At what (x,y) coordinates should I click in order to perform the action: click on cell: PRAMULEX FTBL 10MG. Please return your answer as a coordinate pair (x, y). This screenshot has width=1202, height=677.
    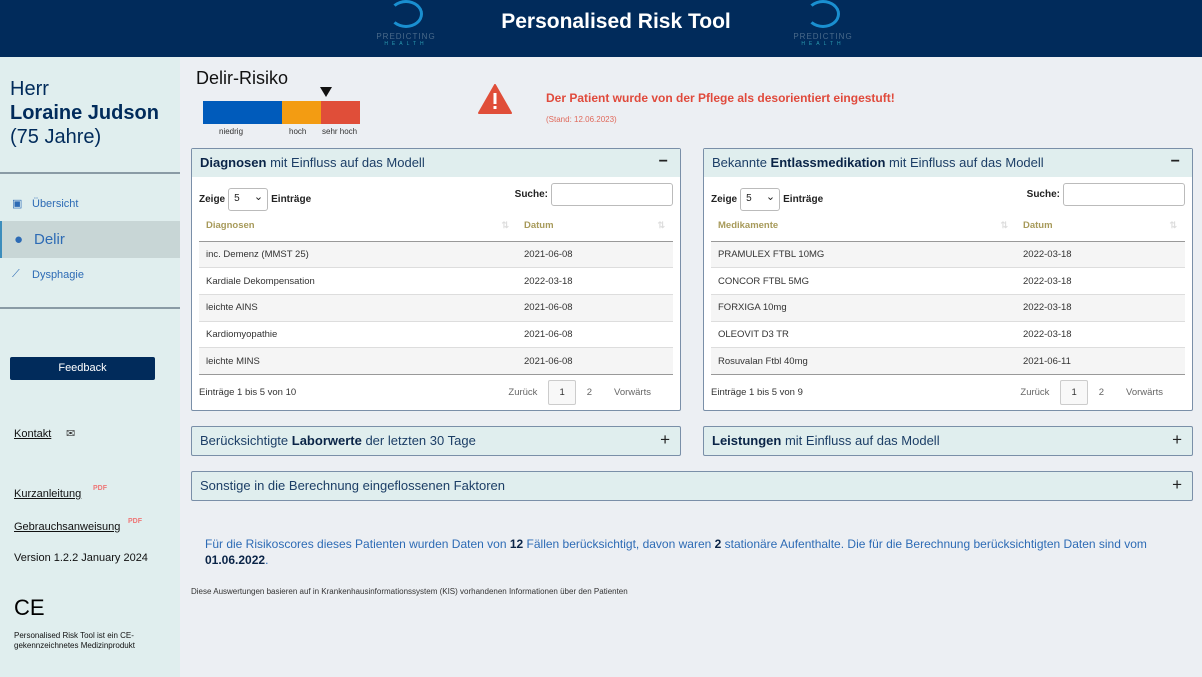
    Looking at the image, I should click on (863, 254).